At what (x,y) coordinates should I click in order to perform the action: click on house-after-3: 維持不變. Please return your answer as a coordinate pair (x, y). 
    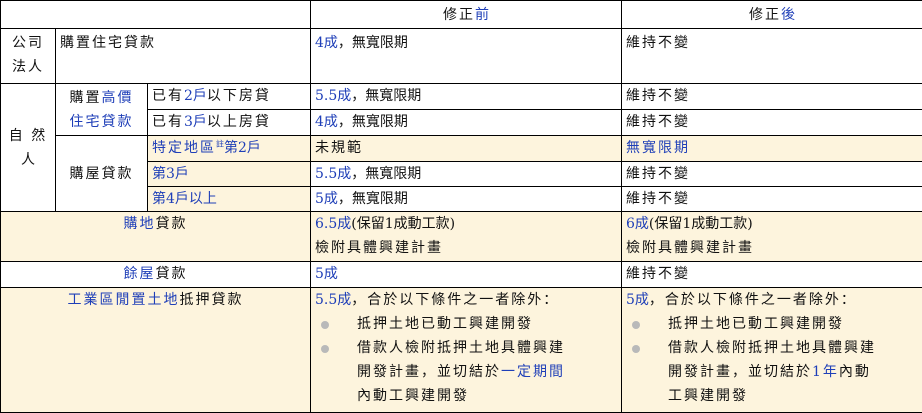
    Looking at the image, I should click on (772, 199).